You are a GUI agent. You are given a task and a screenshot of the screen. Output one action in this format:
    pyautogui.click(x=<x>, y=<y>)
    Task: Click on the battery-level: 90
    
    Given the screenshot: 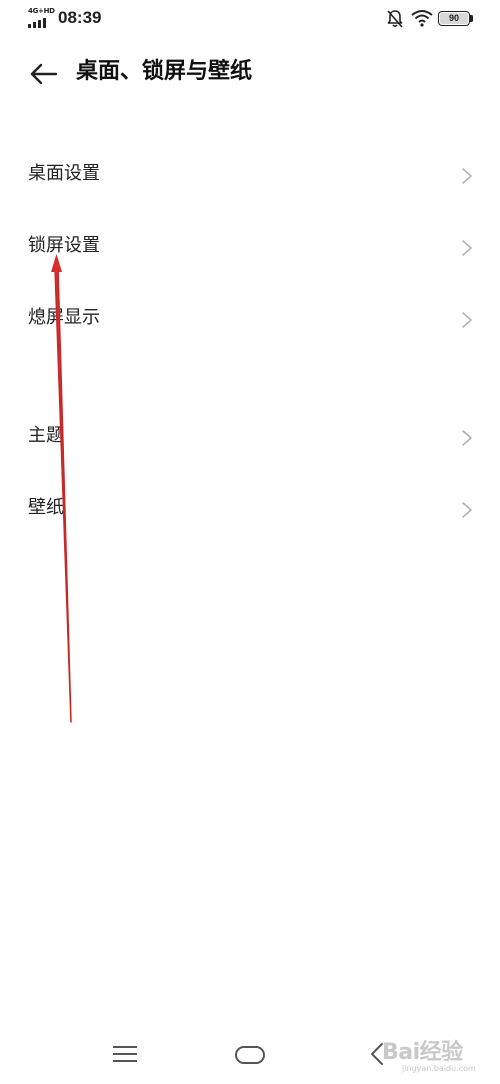 What is the action you would take?
    pyautogui.click(x=454, y=18)
    